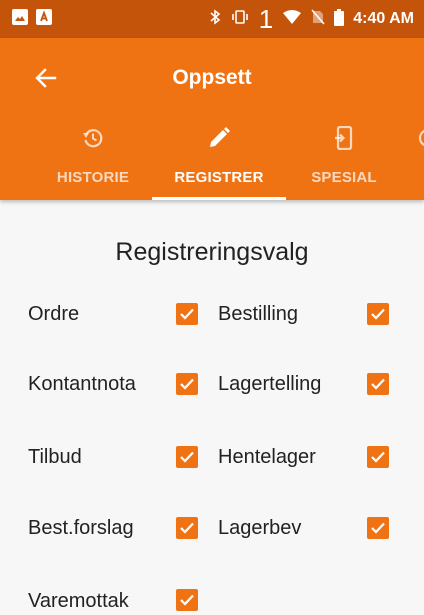 Image resolution: width=424 pixels, height=615 pixels. I want to click on option-label-varemottak: Varemottak, so click(78, 601).